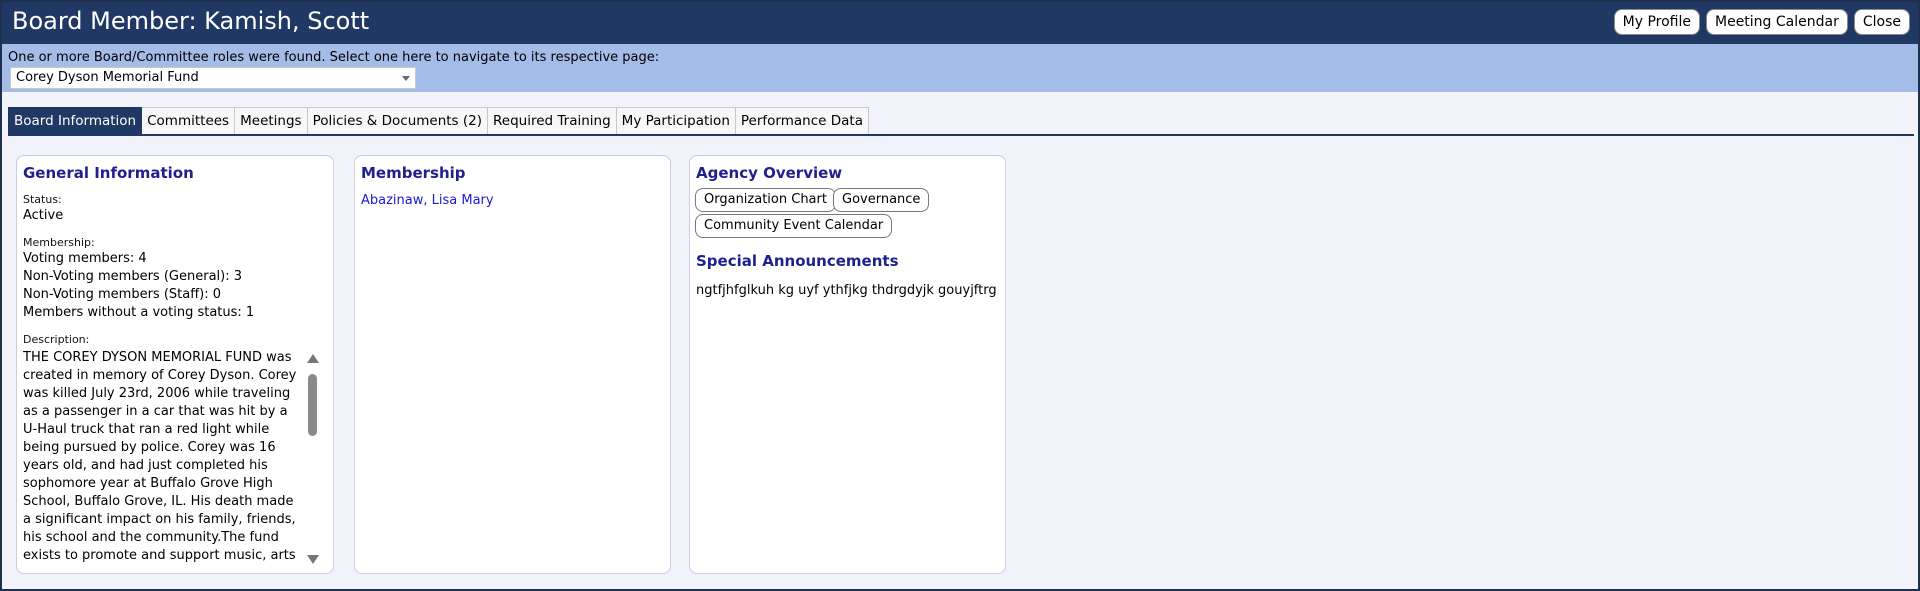 This screenshot has height=591, width=1920. What do you see at coordinates (765, 200) in the screenshot?
I see `organization-chart-button: Organization Chart` at bounding box center [765, 200].